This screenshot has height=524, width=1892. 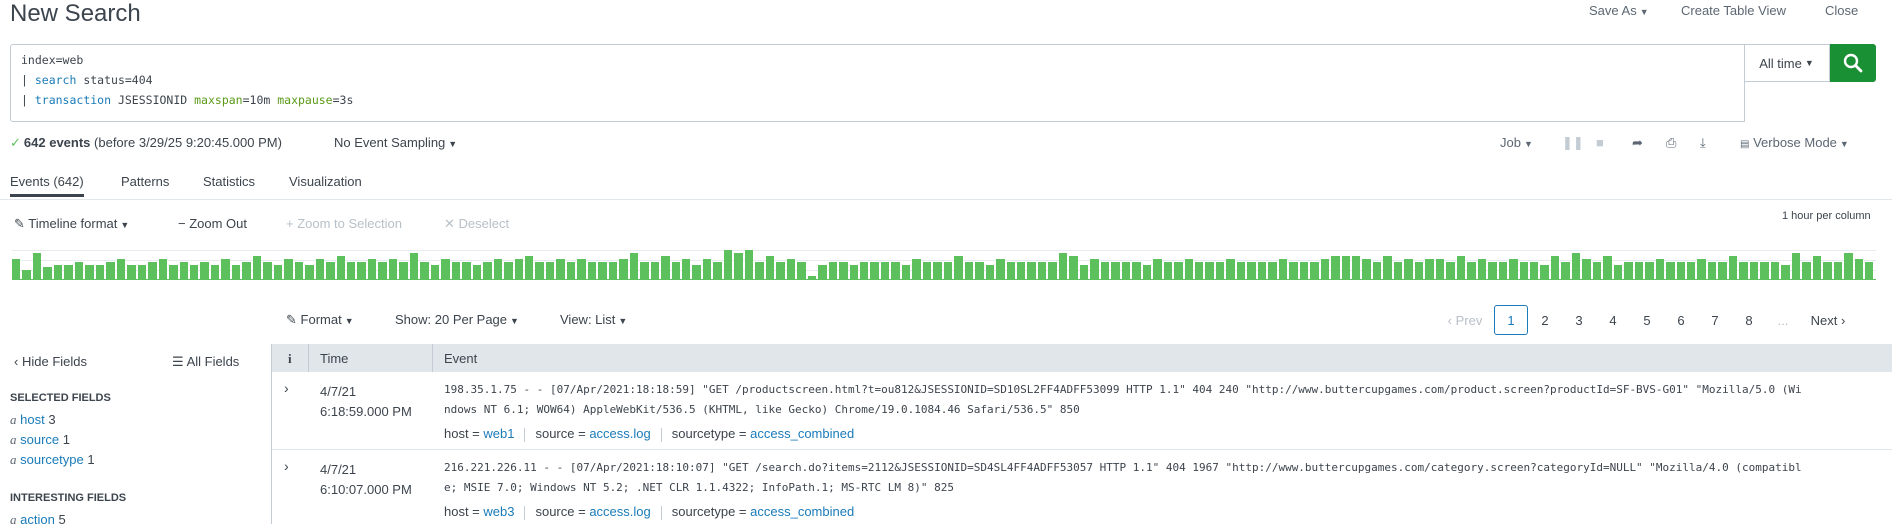 What do you see at coordinates (1828, 320) in the screenshot?
I see `next-page-button: Next ›` at bounding box center [1828, 320].